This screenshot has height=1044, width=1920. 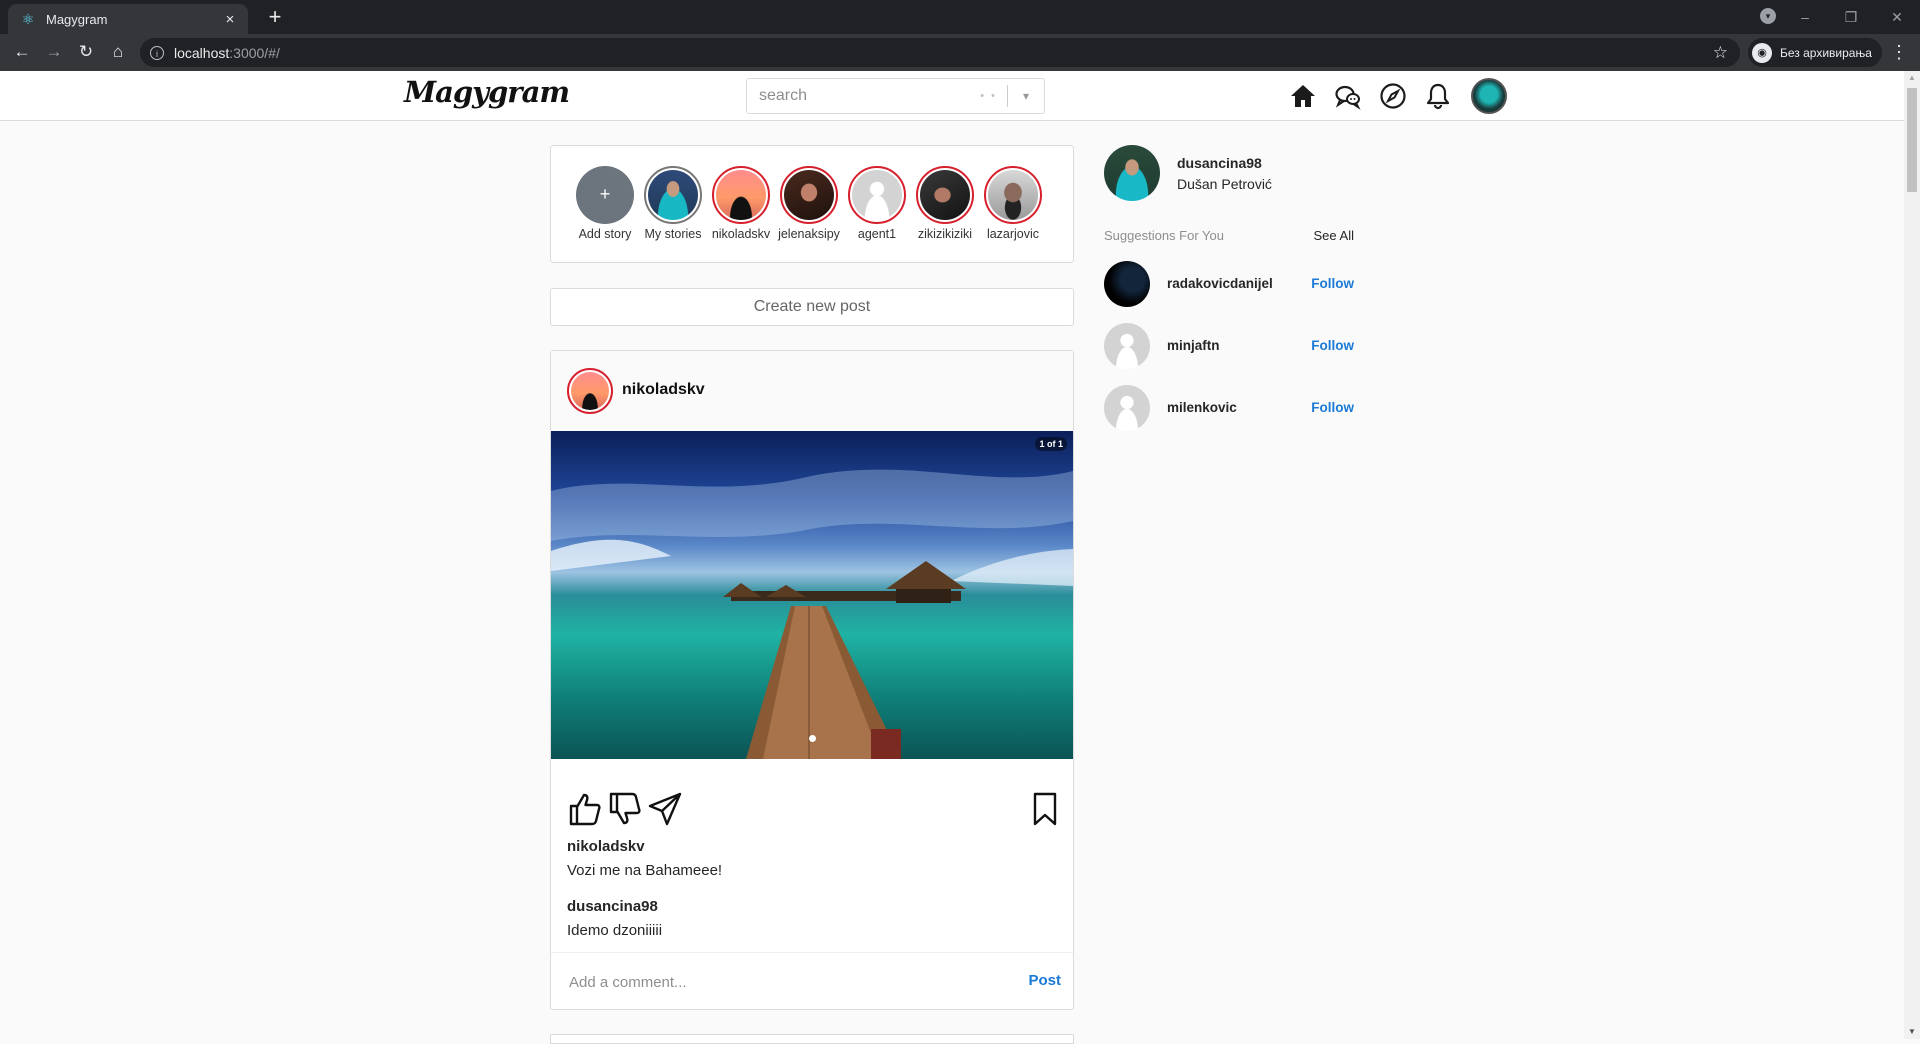 I want to click on story-lazarjovic: lazarjovic, so click(x=1013, y=203).